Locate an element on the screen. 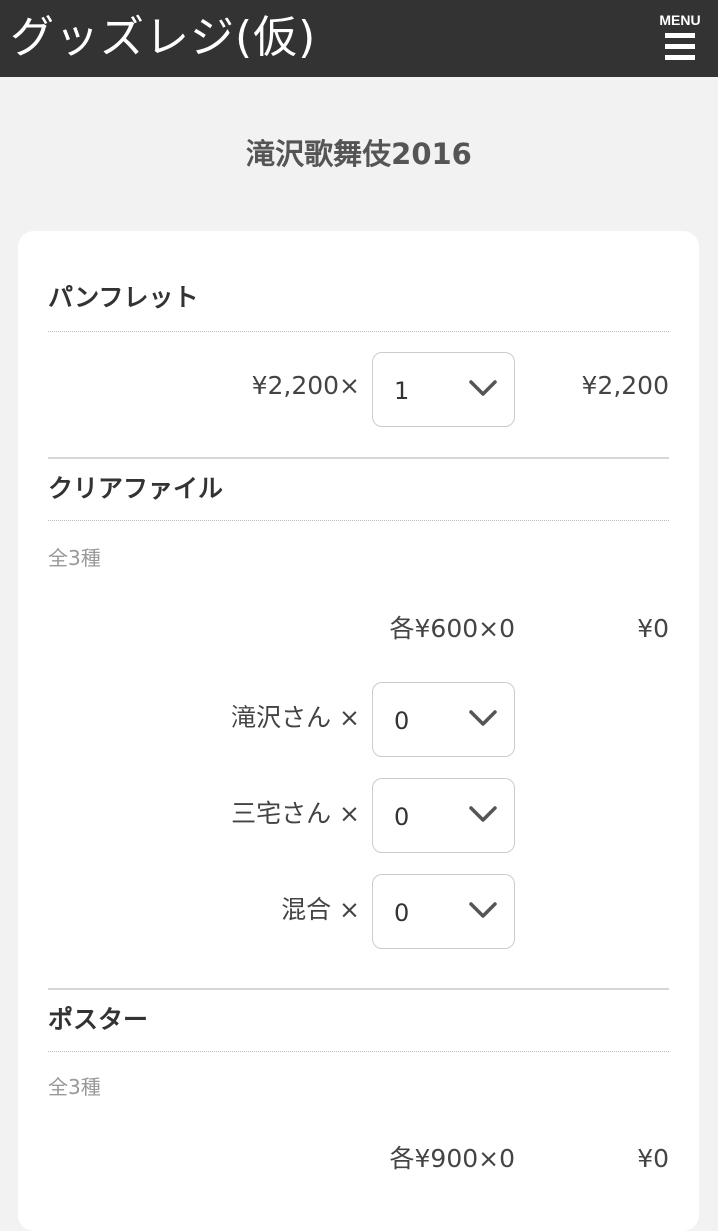  pamphlet-total: ¥2,200 is located at coordinates (625, 385).